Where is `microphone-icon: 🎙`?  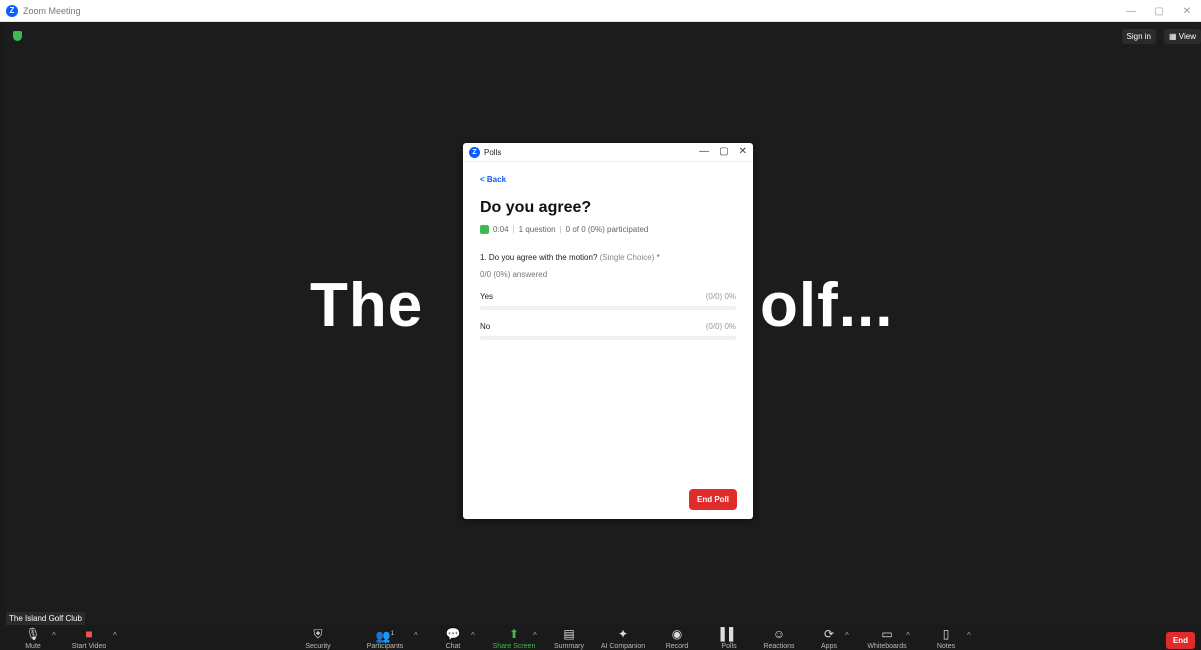 microphone-icon: 🎙 is located at coordinates (33, 634).